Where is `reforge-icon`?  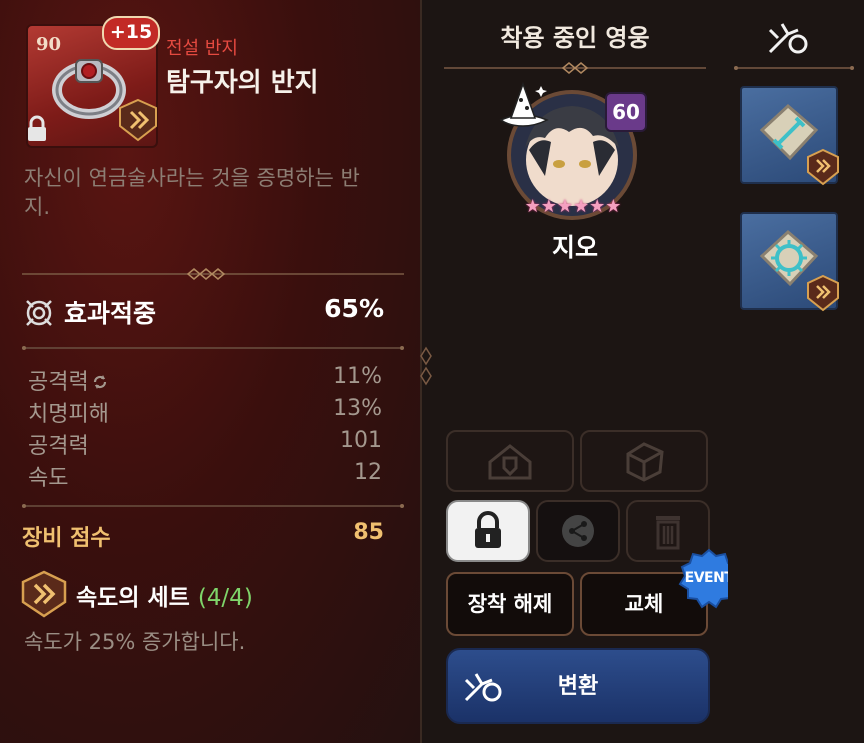 reforge-icon is located at coordinates (99, 382).